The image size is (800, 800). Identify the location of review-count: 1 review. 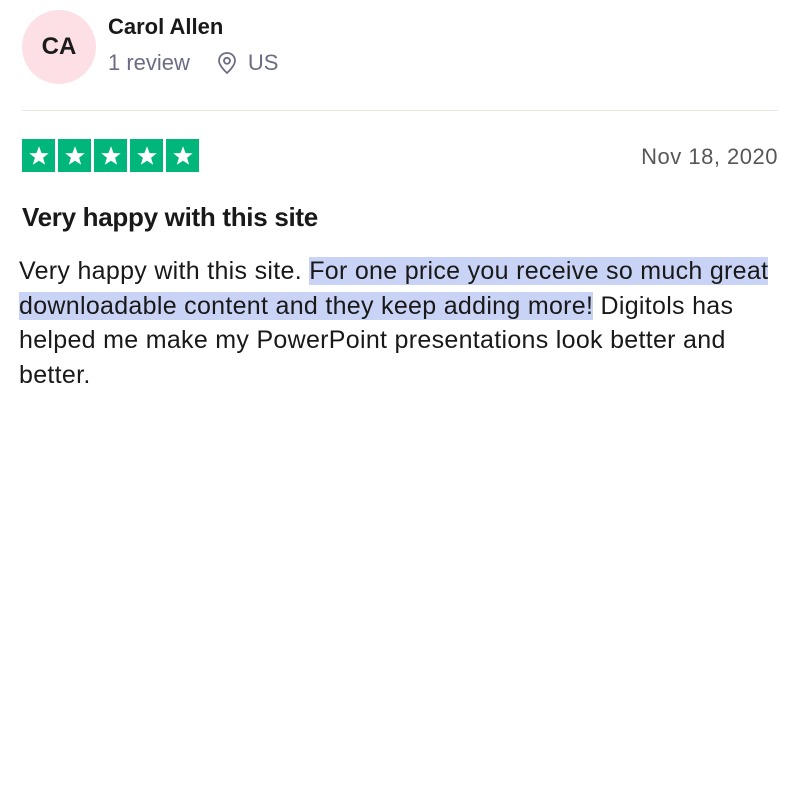
(149, 62).